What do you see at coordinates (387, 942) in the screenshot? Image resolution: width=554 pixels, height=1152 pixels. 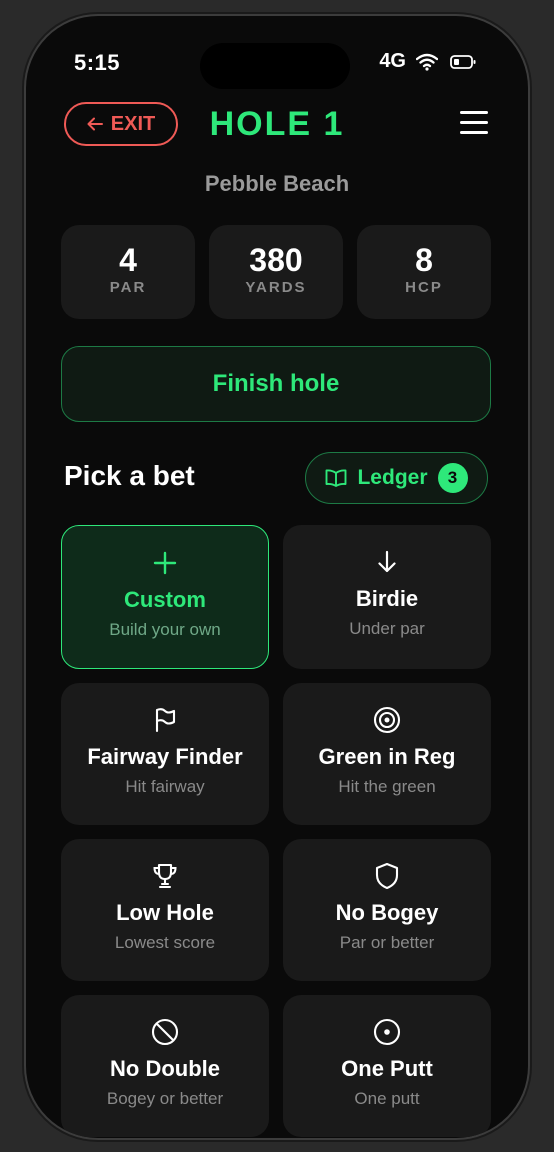 I see `bet-subtitle: Par or better` at bounding box center [387, 942].